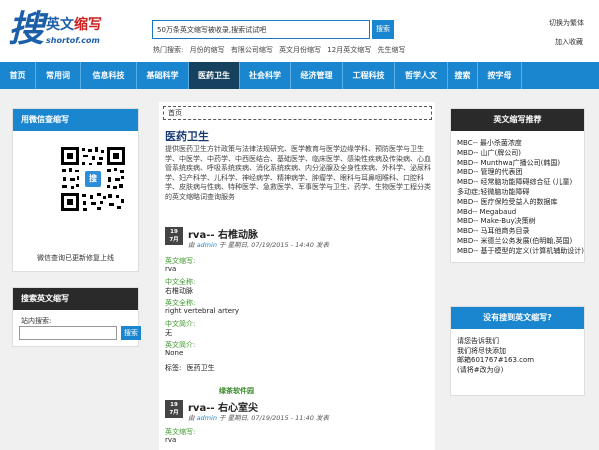  What do you see at coordinates (520, 164) in the screenshot?
I see `recommend-item: MBD-- Munthwa广播公司(韩国)` at bounding box center [520, 164].